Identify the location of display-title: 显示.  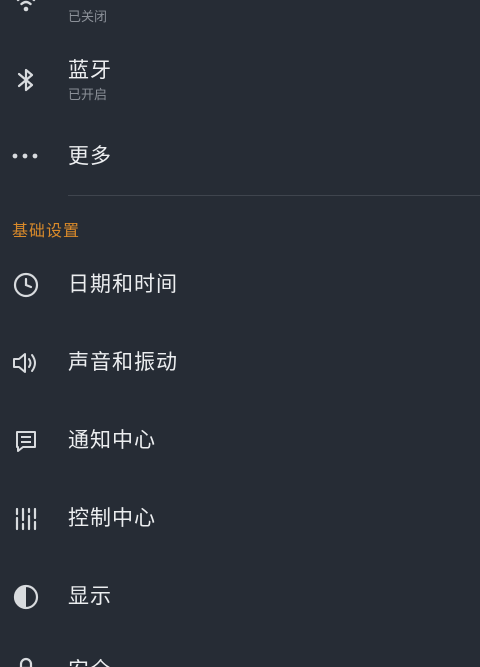
(90, 596).